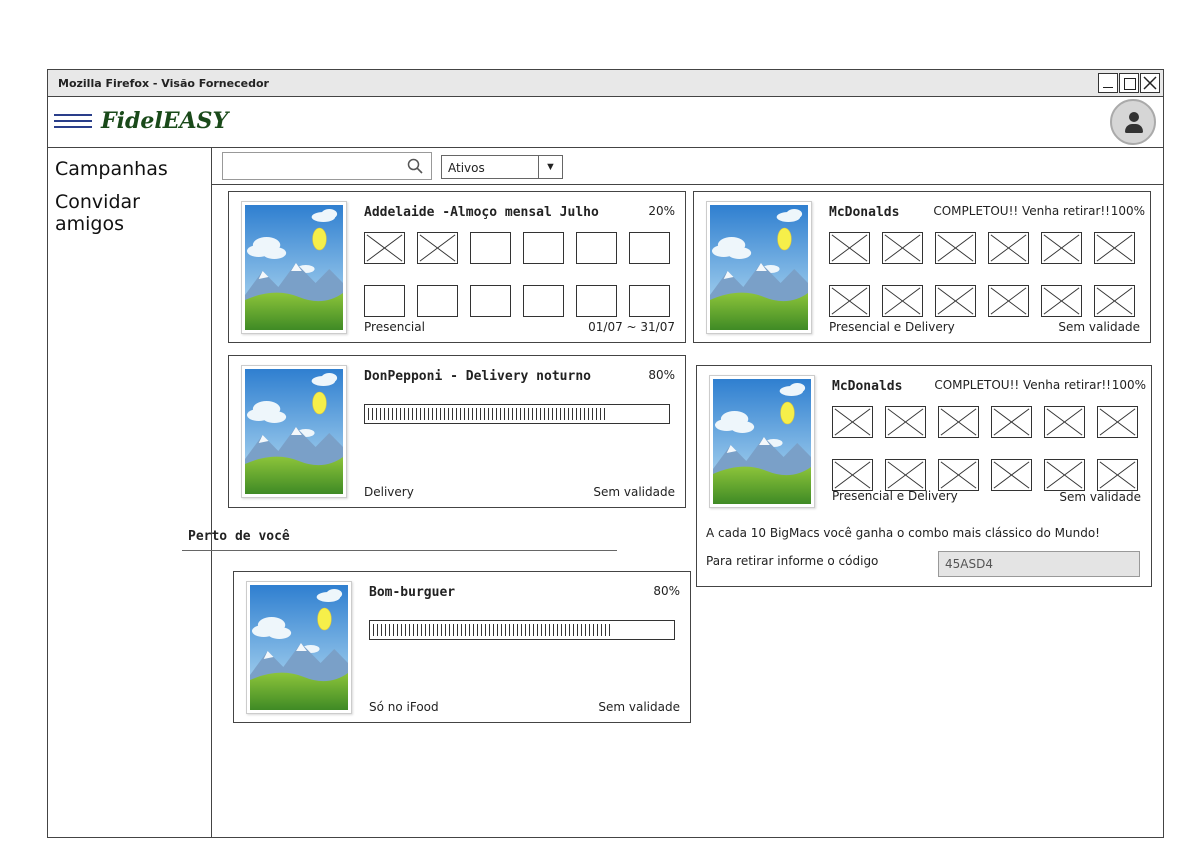 Image resolution: width=1200 pixels, height=857 pixels. Describe the element at coordinates (327, 166) in the screenshot. I see `search-input` at that location.